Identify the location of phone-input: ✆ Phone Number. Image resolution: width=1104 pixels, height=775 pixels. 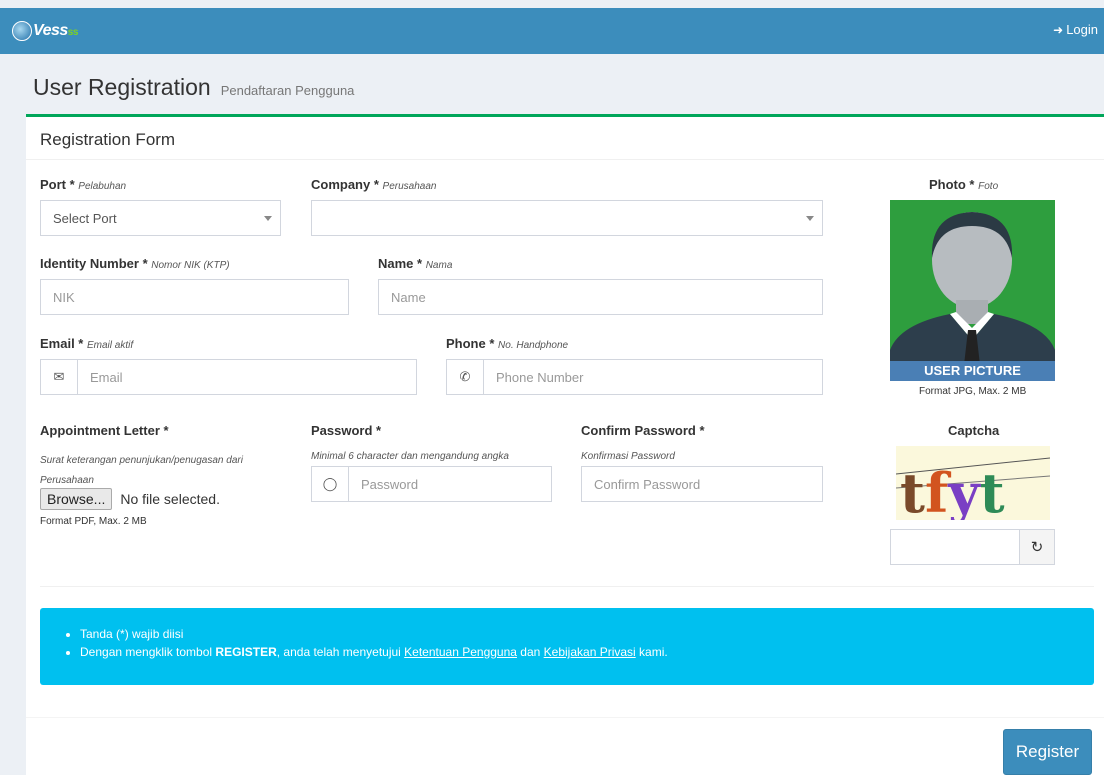
(634, 377).